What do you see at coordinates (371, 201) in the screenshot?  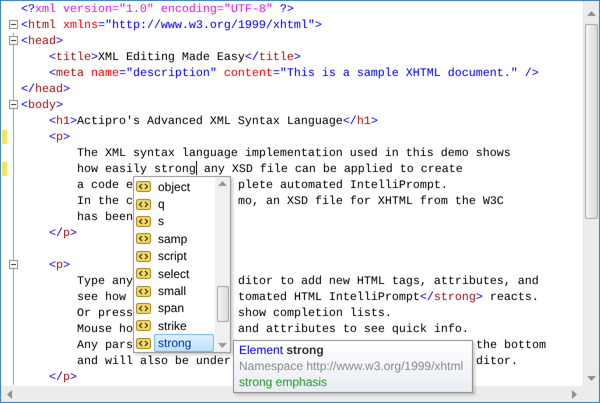 I see `code-line: mo, an XSD file for XHTML from the W3C` at bounding box center [371, 201].